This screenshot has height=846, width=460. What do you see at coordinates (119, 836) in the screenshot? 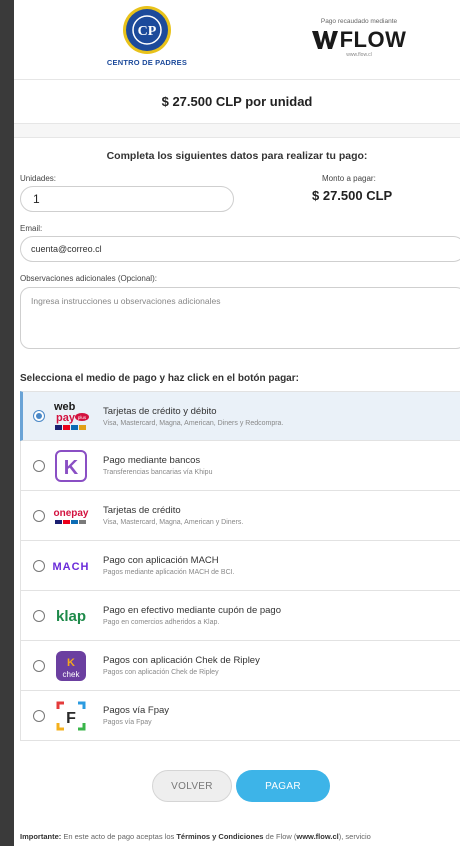
I see `footer-text-1: En este acto de pago aceptas los` at bounding box center [119, 836].